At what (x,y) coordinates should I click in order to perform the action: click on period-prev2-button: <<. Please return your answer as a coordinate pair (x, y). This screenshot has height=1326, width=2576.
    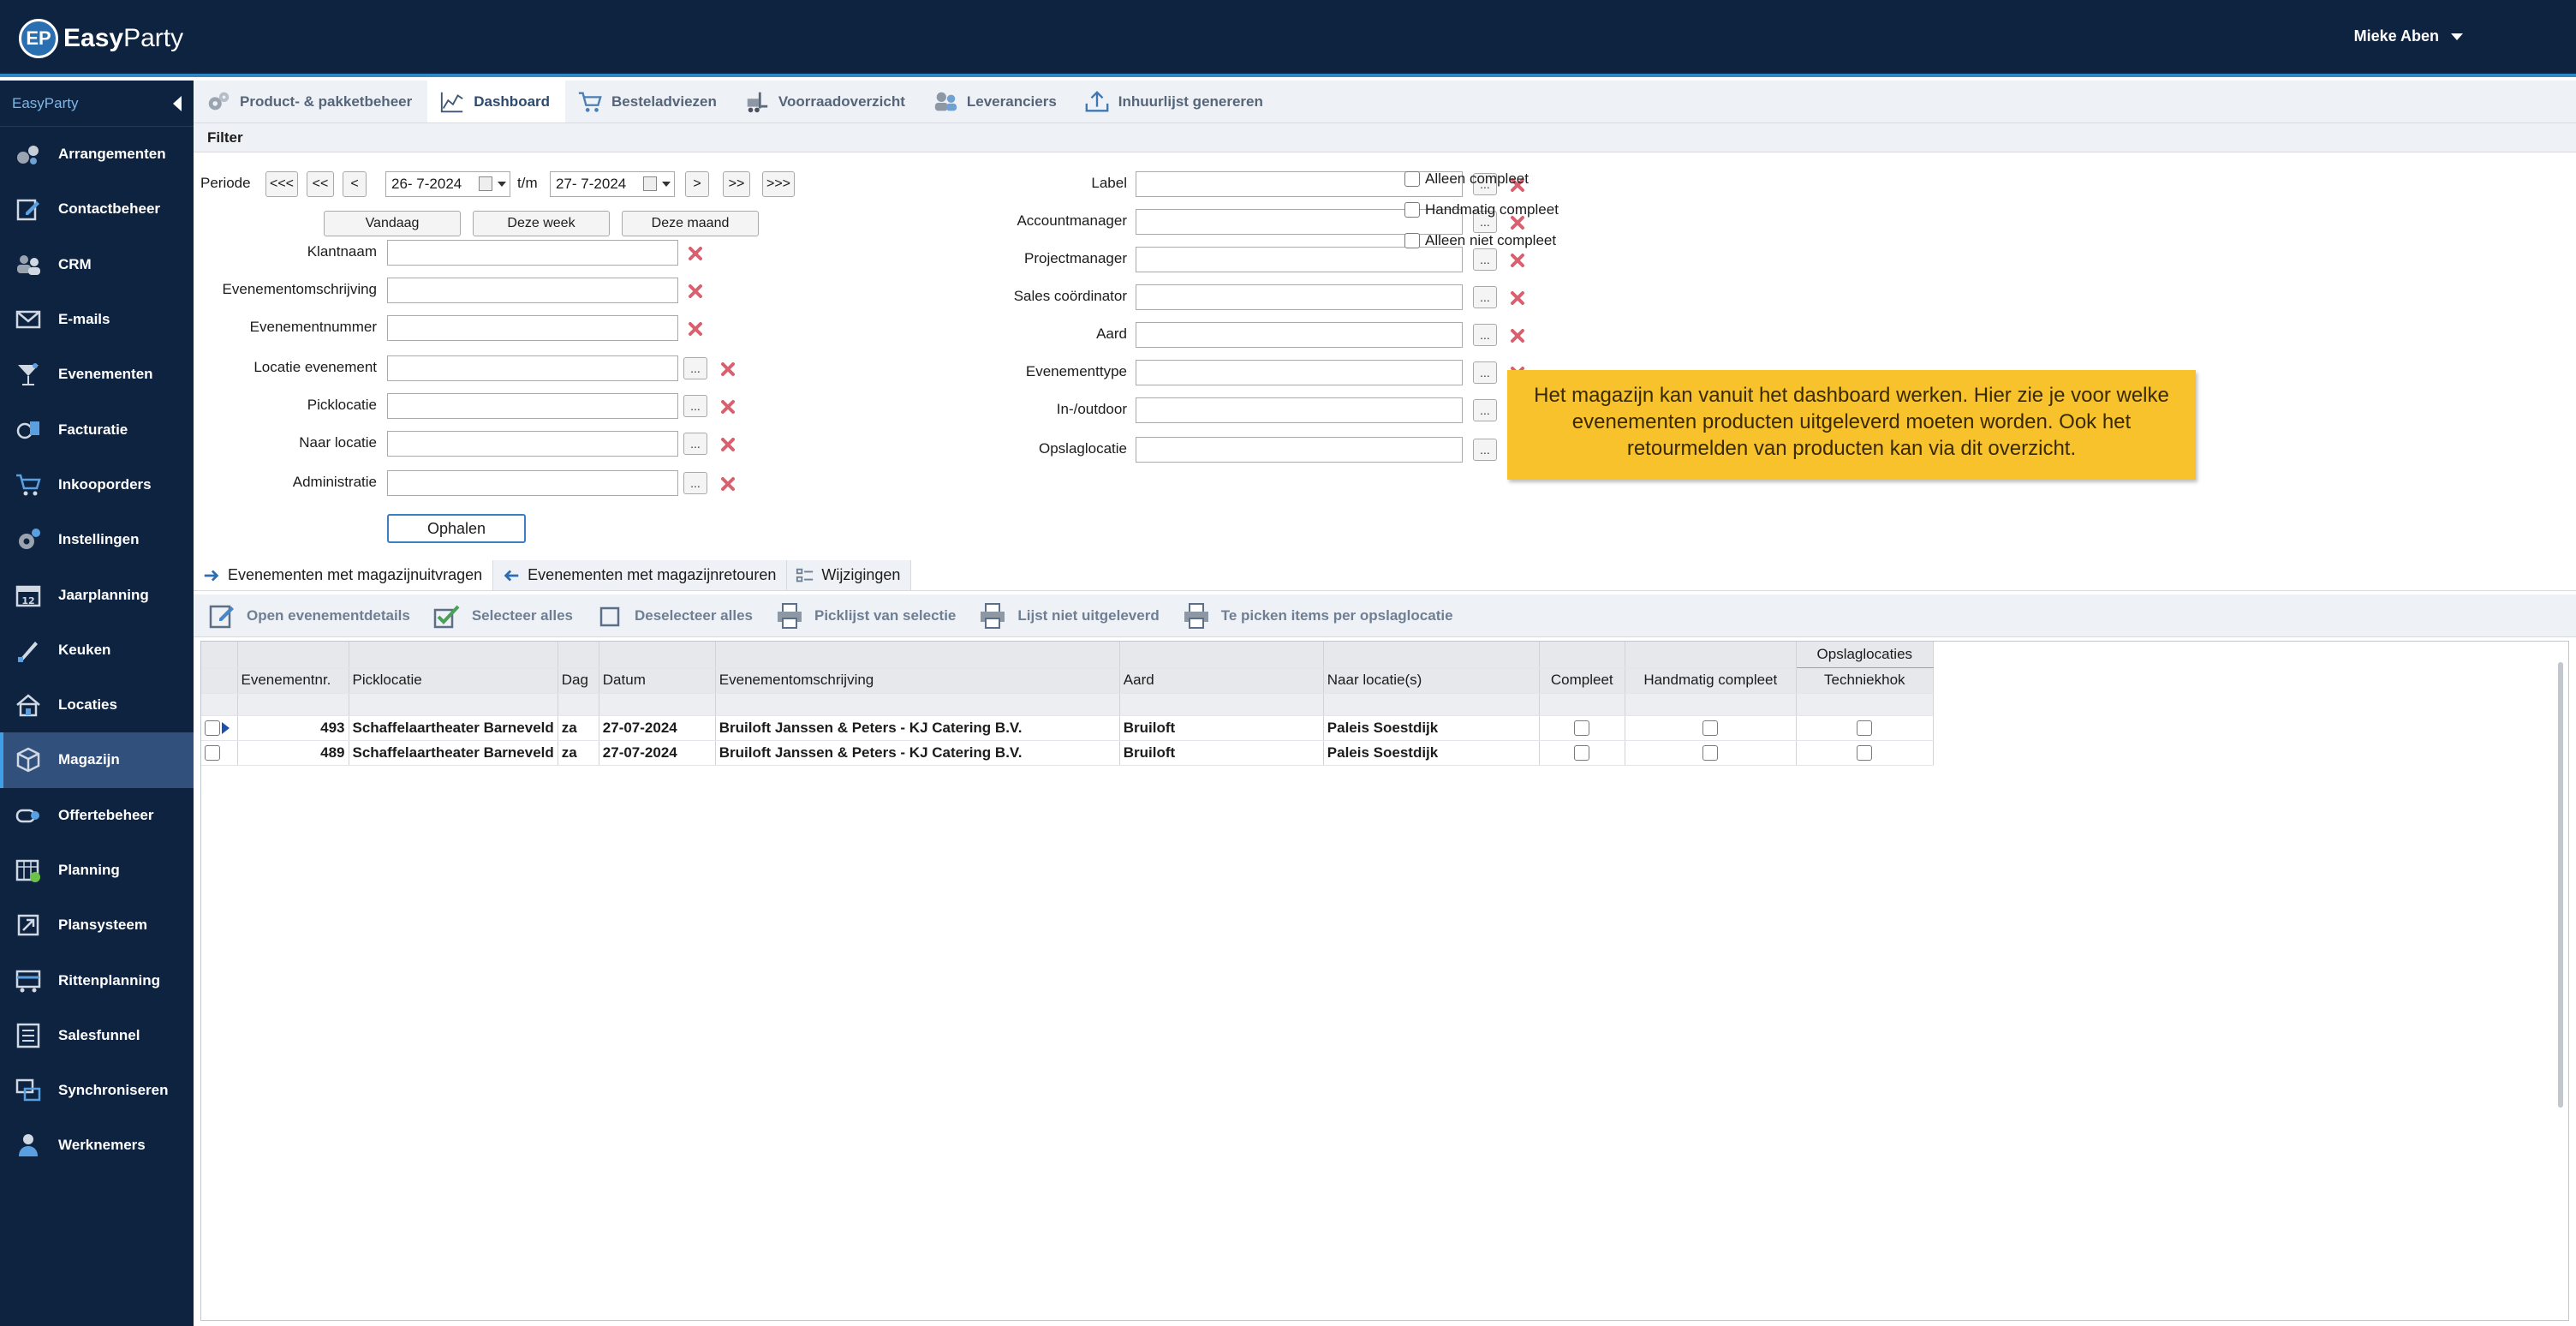
    Looking at the image, I should click on (320, 184).